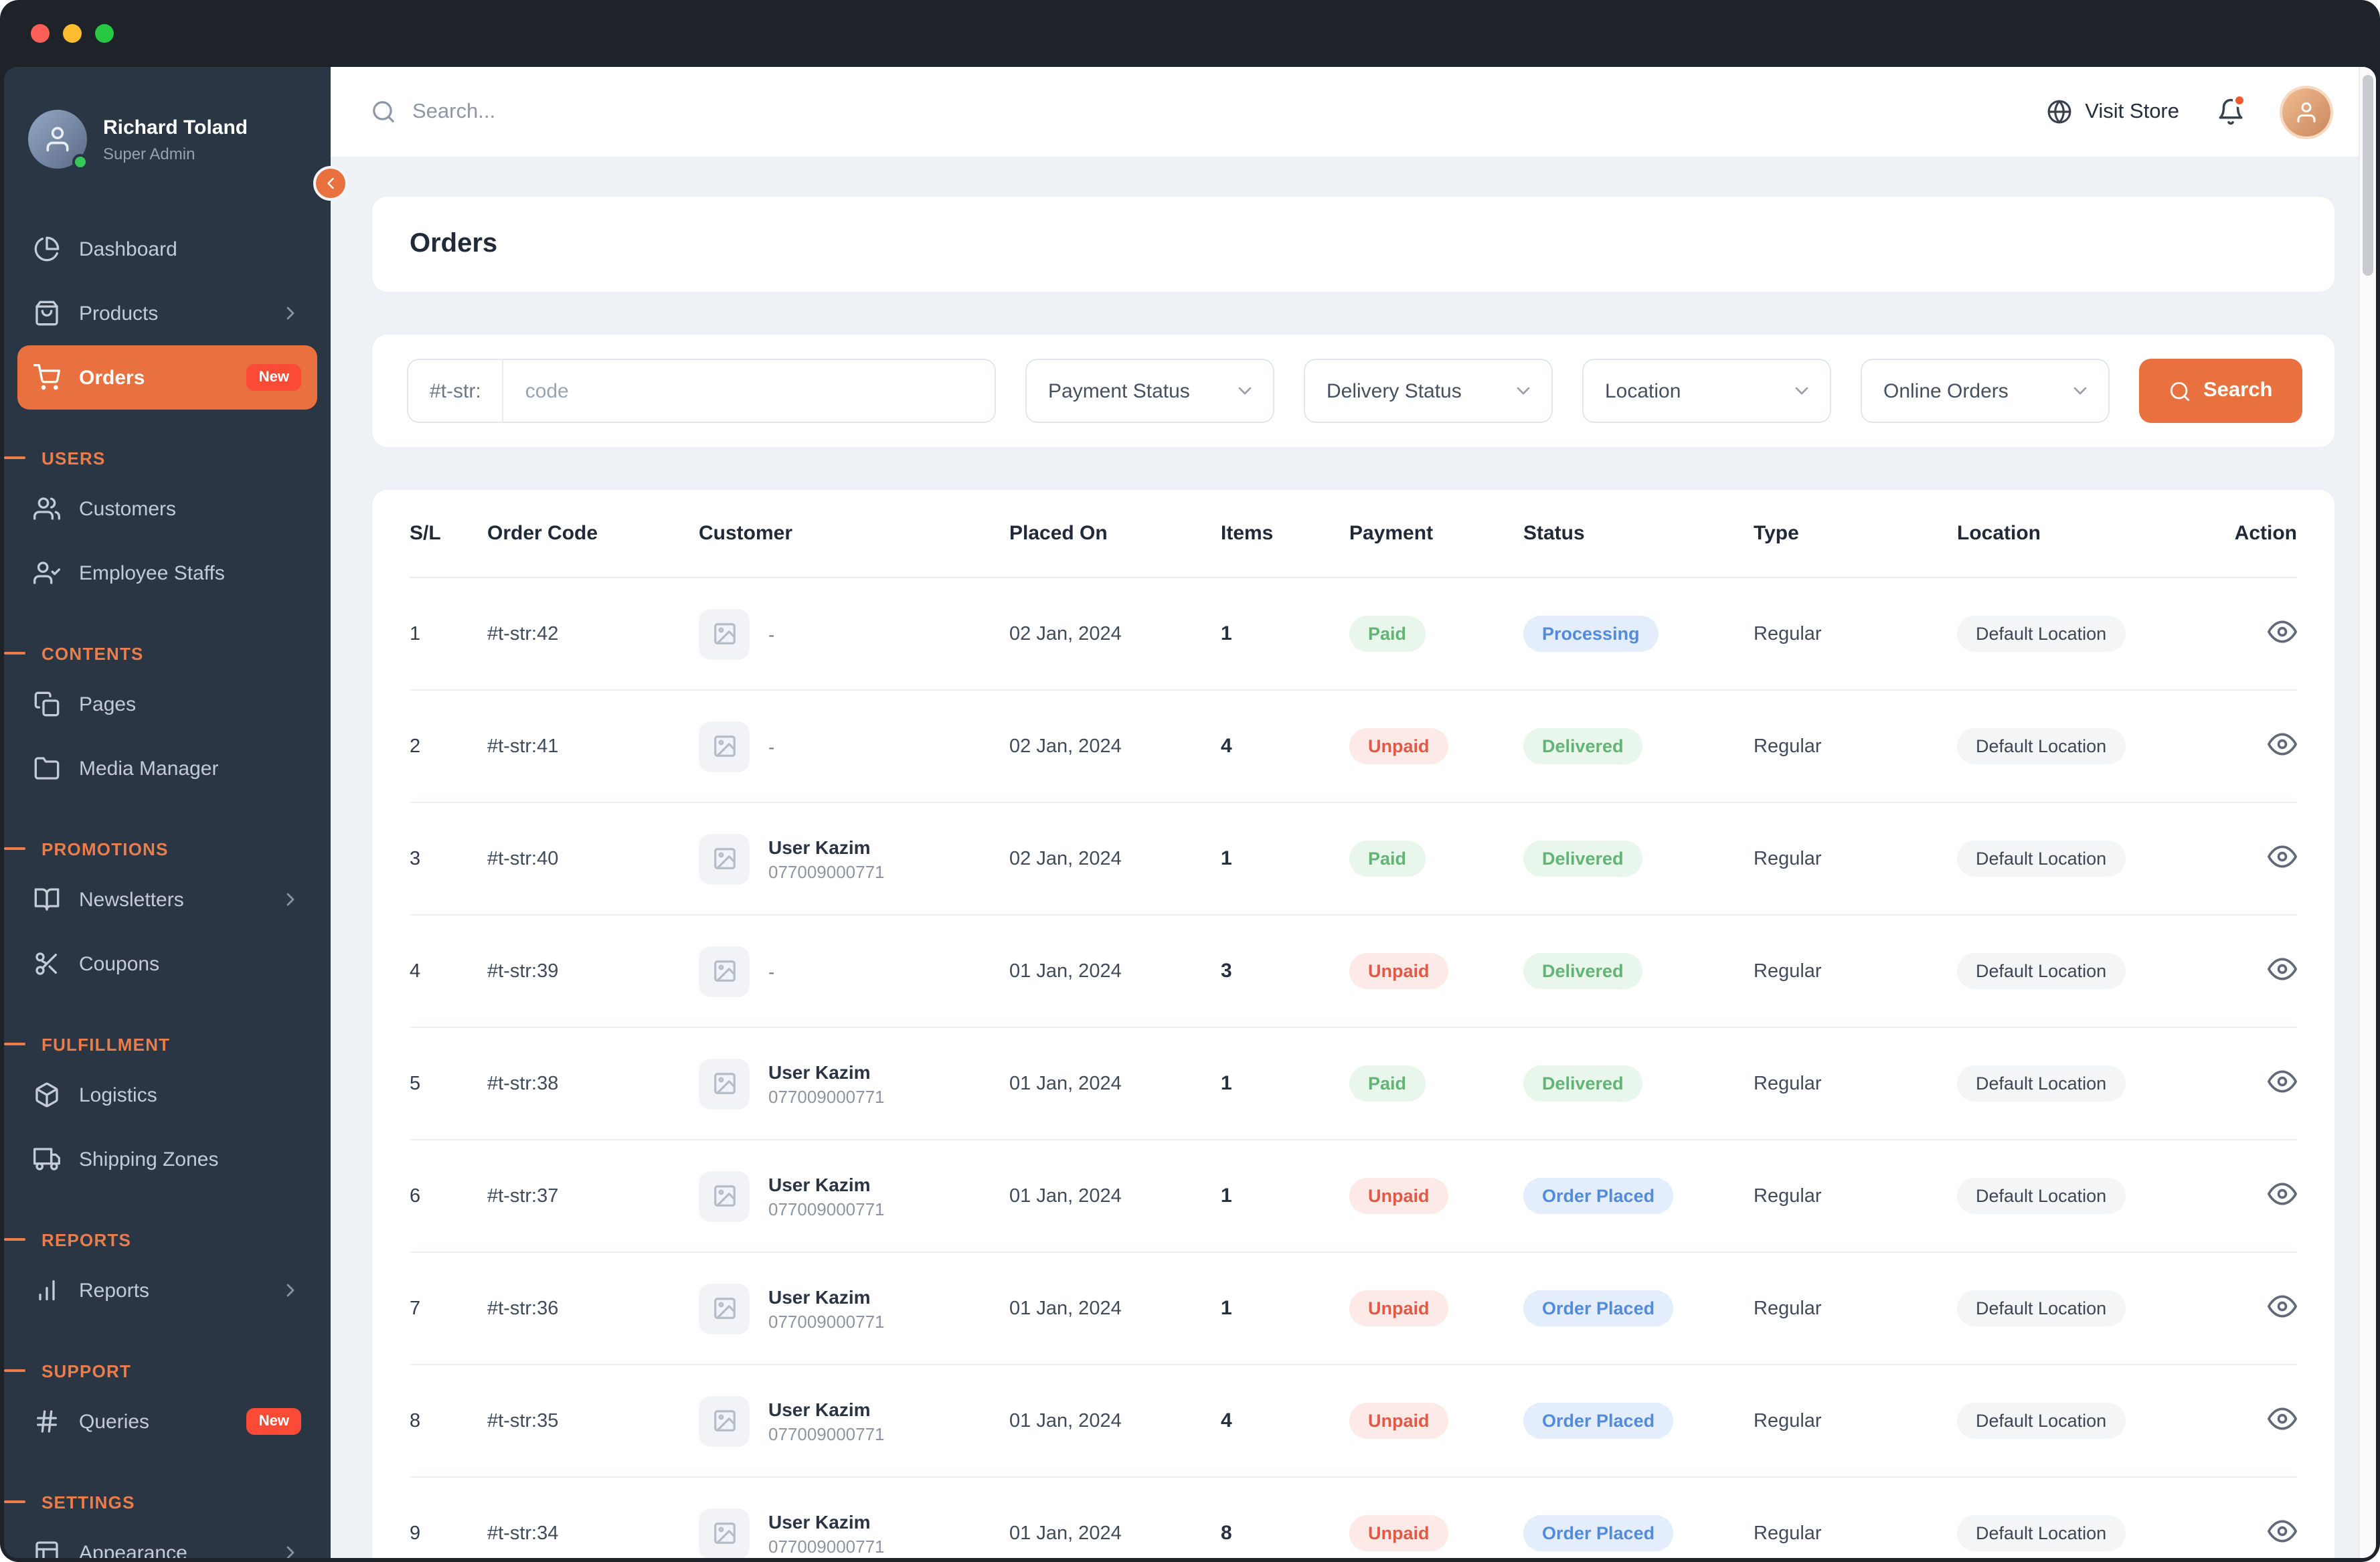 The width and height of the screenshot is (2380, 1562). What do you see at coordinates (41, 33) in the screenshot?
I see `close-window-button` at bounding box center [41, 33].